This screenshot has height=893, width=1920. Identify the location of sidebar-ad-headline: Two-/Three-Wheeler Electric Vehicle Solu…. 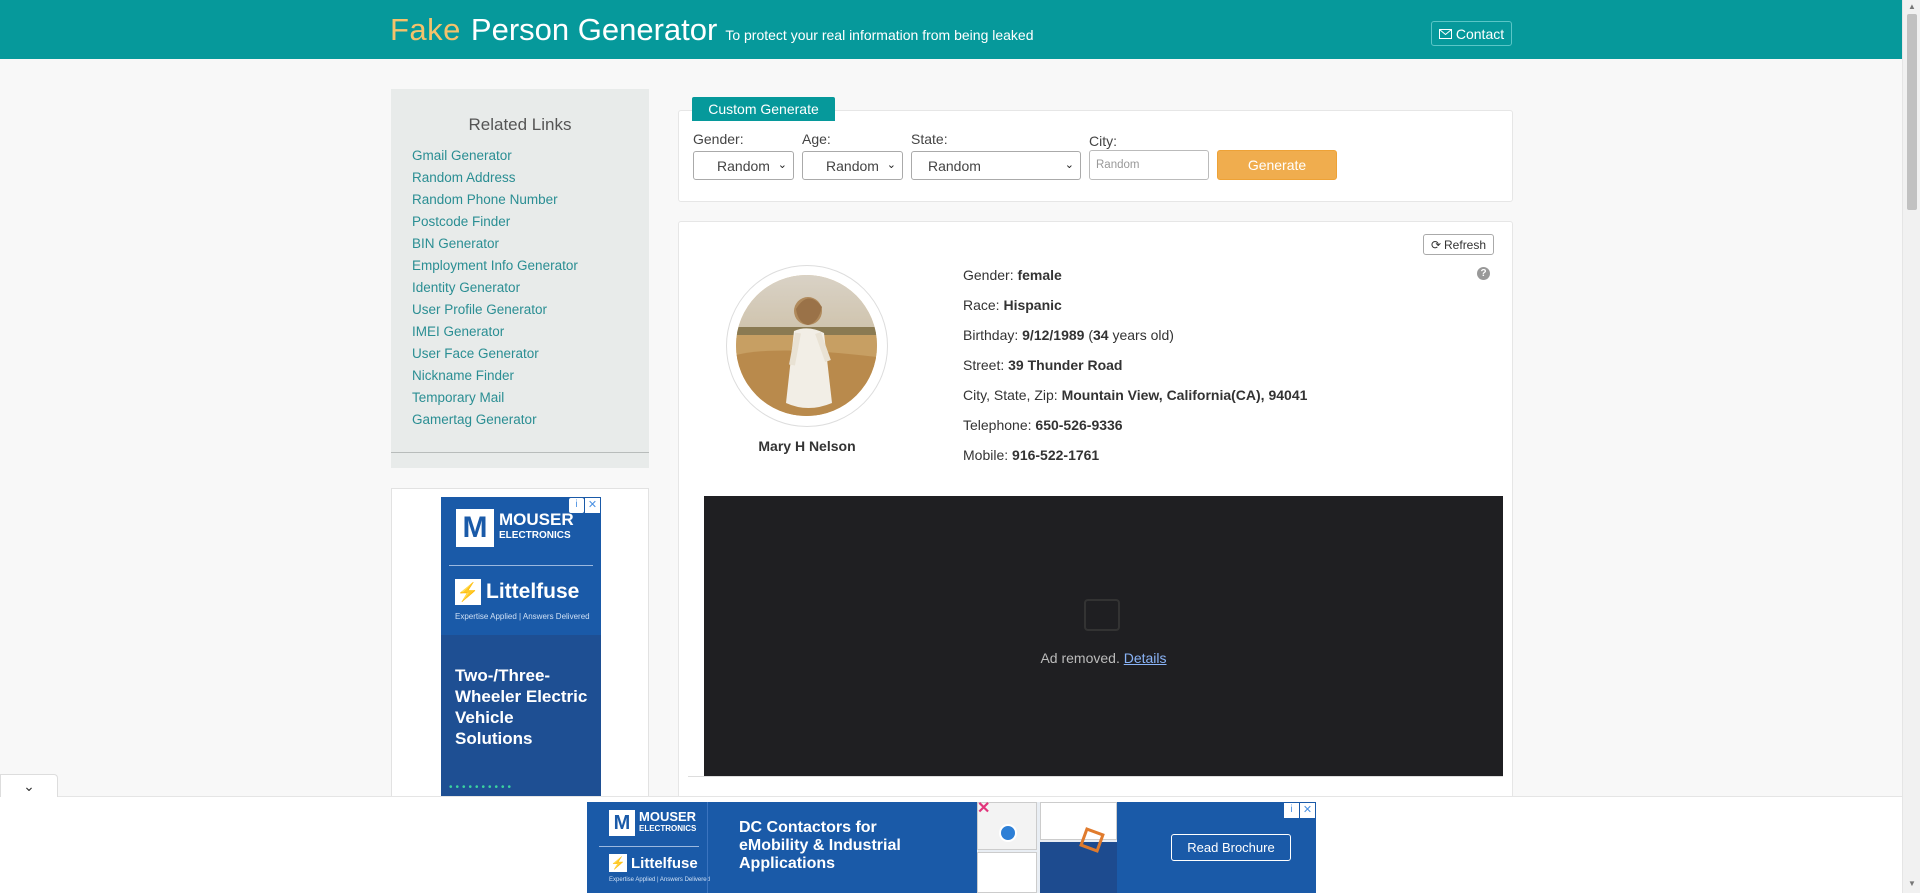
(521, 707).